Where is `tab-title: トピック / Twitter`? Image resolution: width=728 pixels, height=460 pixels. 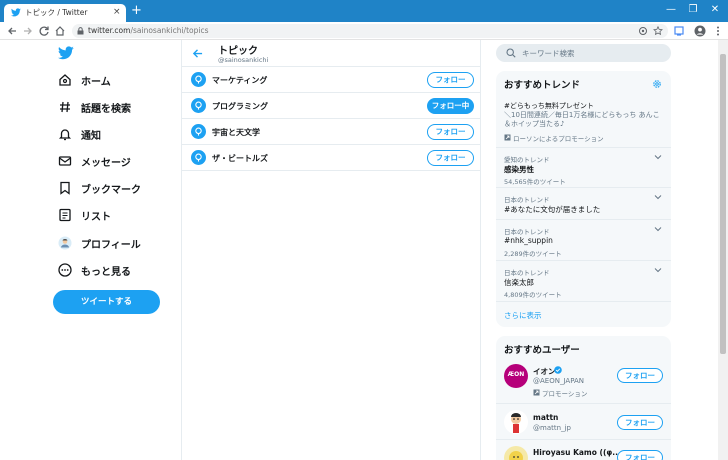
tab-title: トピック / Twitter is located at coordinates (56, 12).